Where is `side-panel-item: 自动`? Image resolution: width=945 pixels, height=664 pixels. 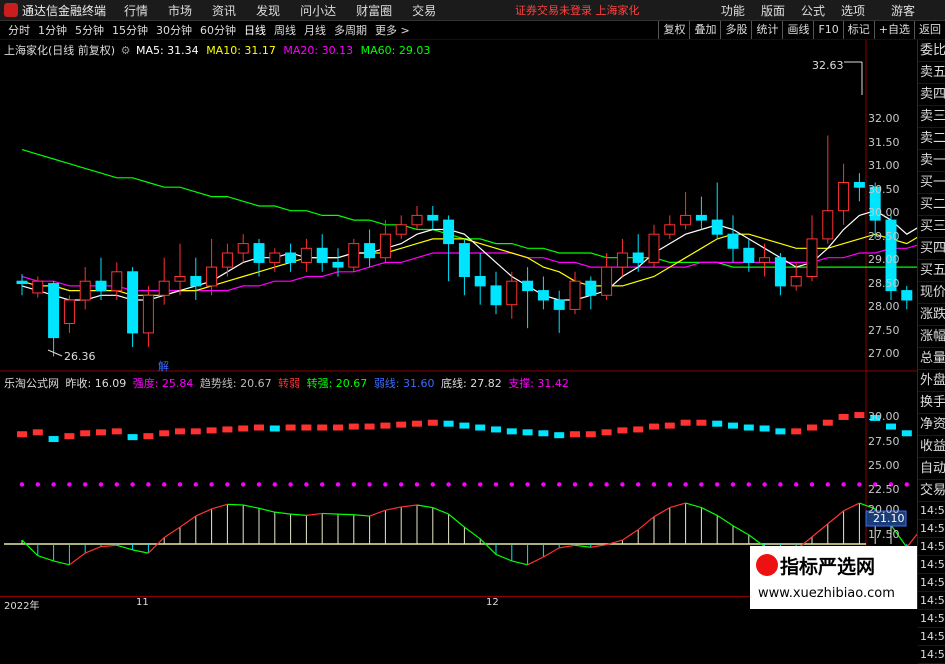 side-panel-item: 自动 is located at coordinates (931, 469).